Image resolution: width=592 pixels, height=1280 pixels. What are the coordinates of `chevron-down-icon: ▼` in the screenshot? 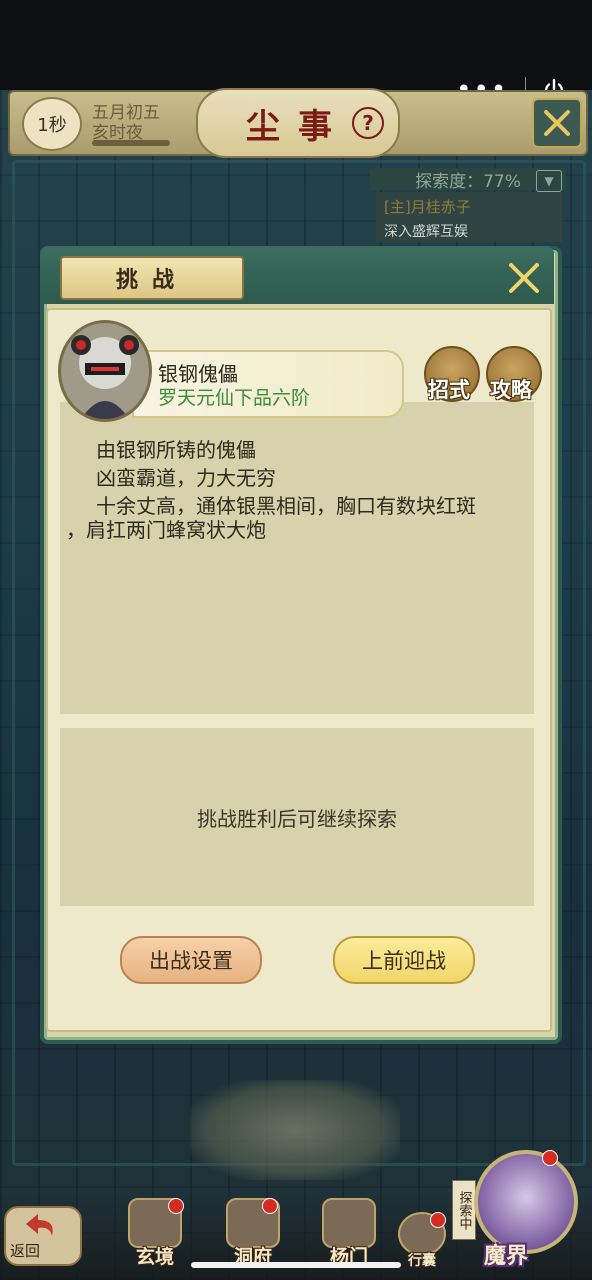 It's located at (549, 181).